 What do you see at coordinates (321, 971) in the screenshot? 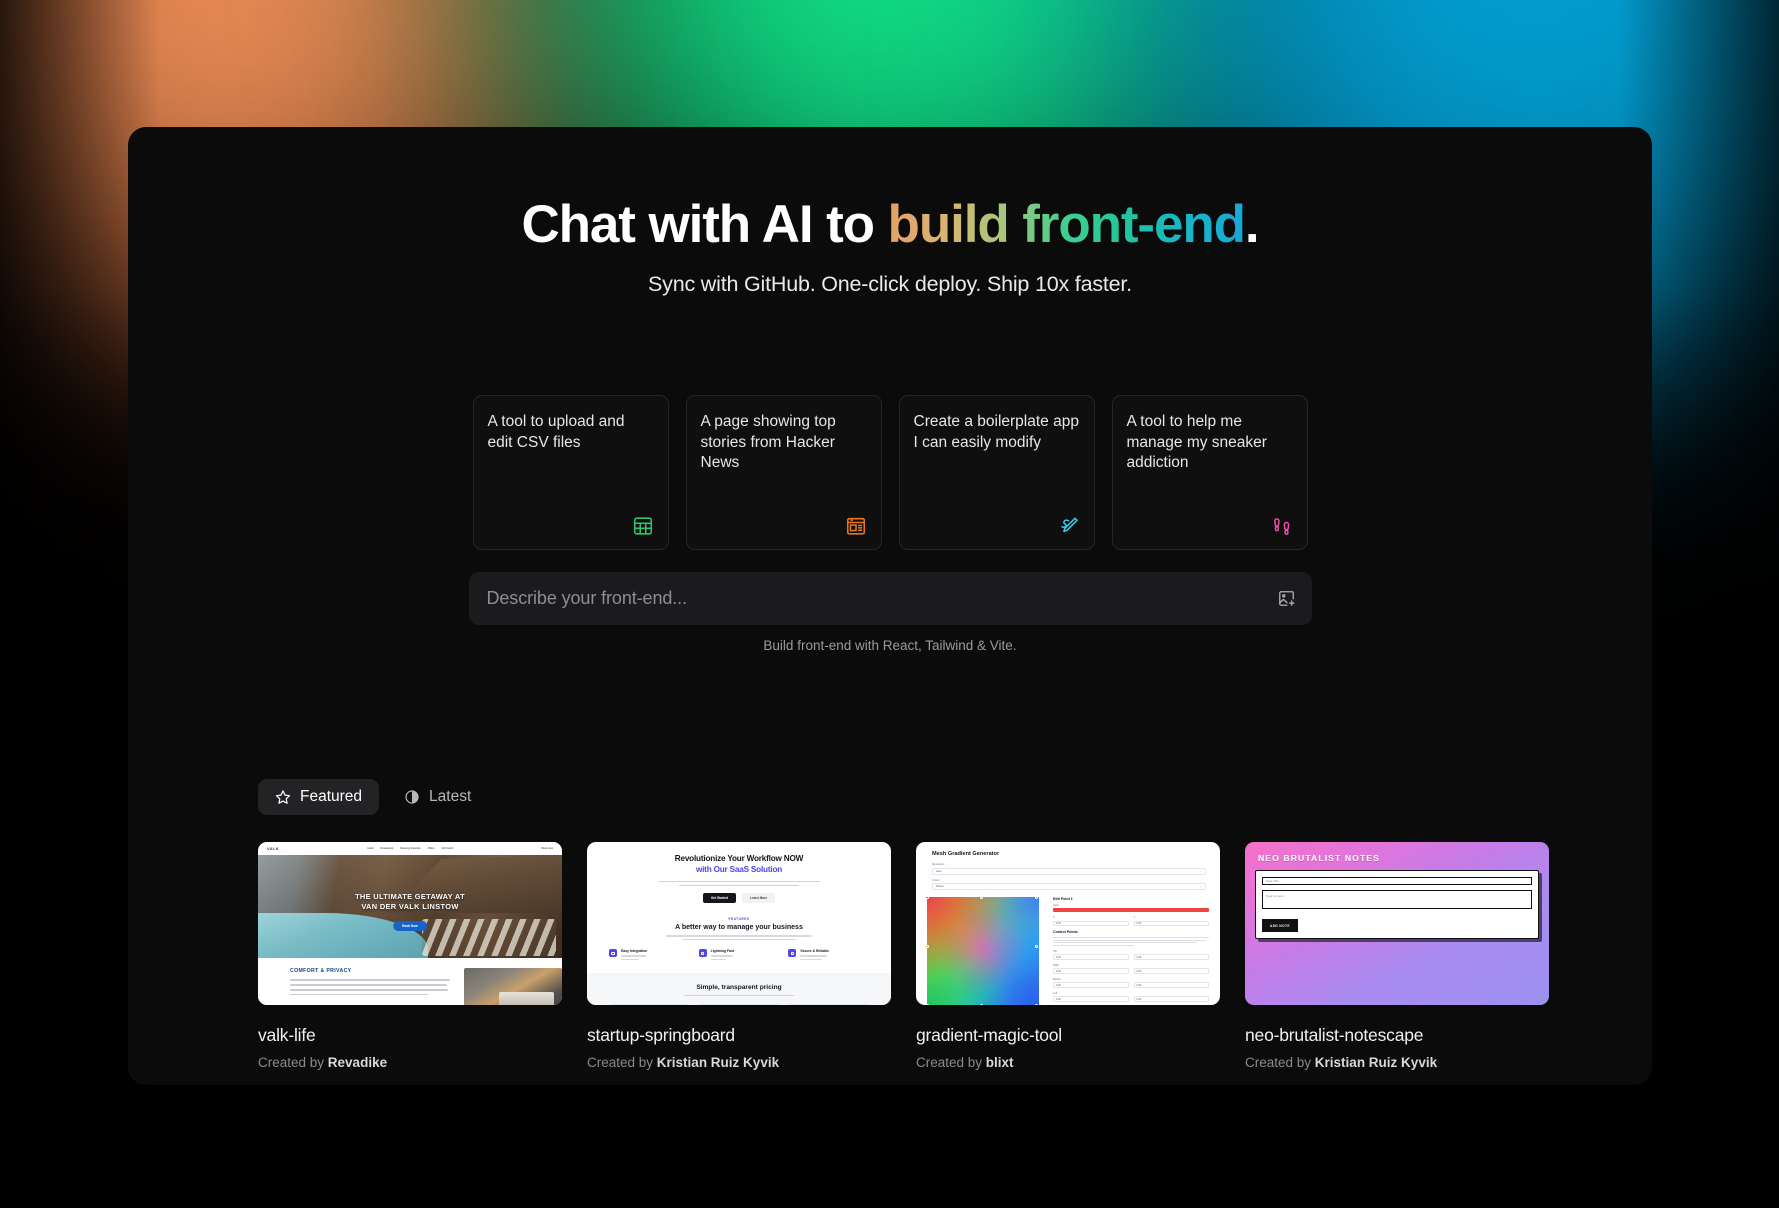
I see `thumb-section-title: COMFORT & PRIVACY` at bounding box center [321, 971].